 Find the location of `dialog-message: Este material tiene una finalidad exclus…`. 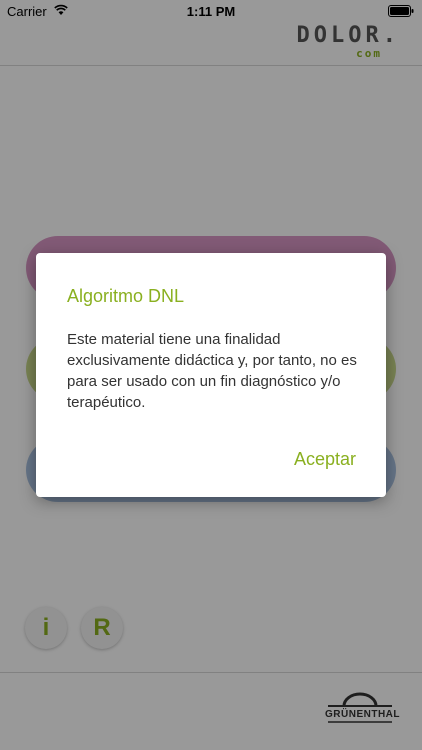

dialog-message: Este material tiene una finalidad exclus… is located at coordinates (212, 371).